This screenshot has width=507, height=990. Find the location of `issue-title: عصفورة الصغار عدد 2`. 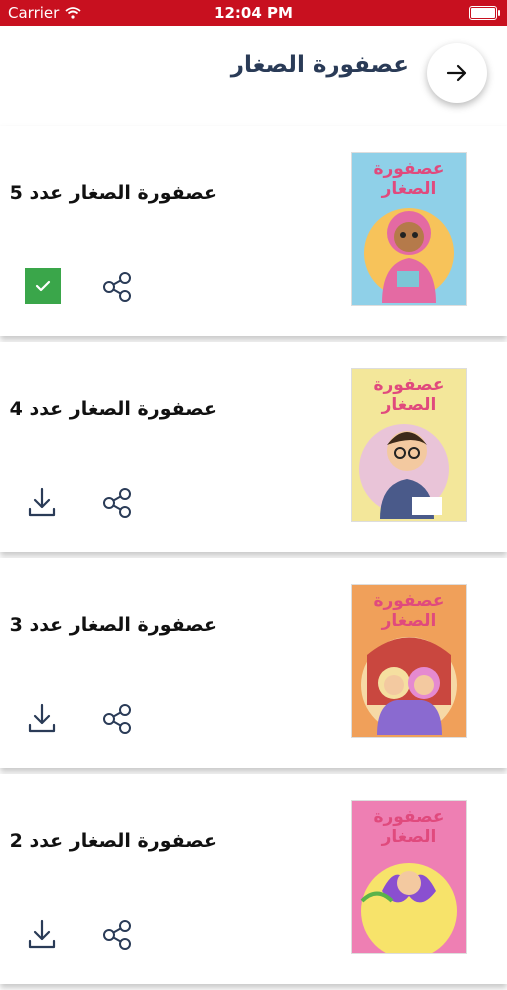

issue-title: عصفورة الصغار عدد 2 is located at coordinates (113, 841).